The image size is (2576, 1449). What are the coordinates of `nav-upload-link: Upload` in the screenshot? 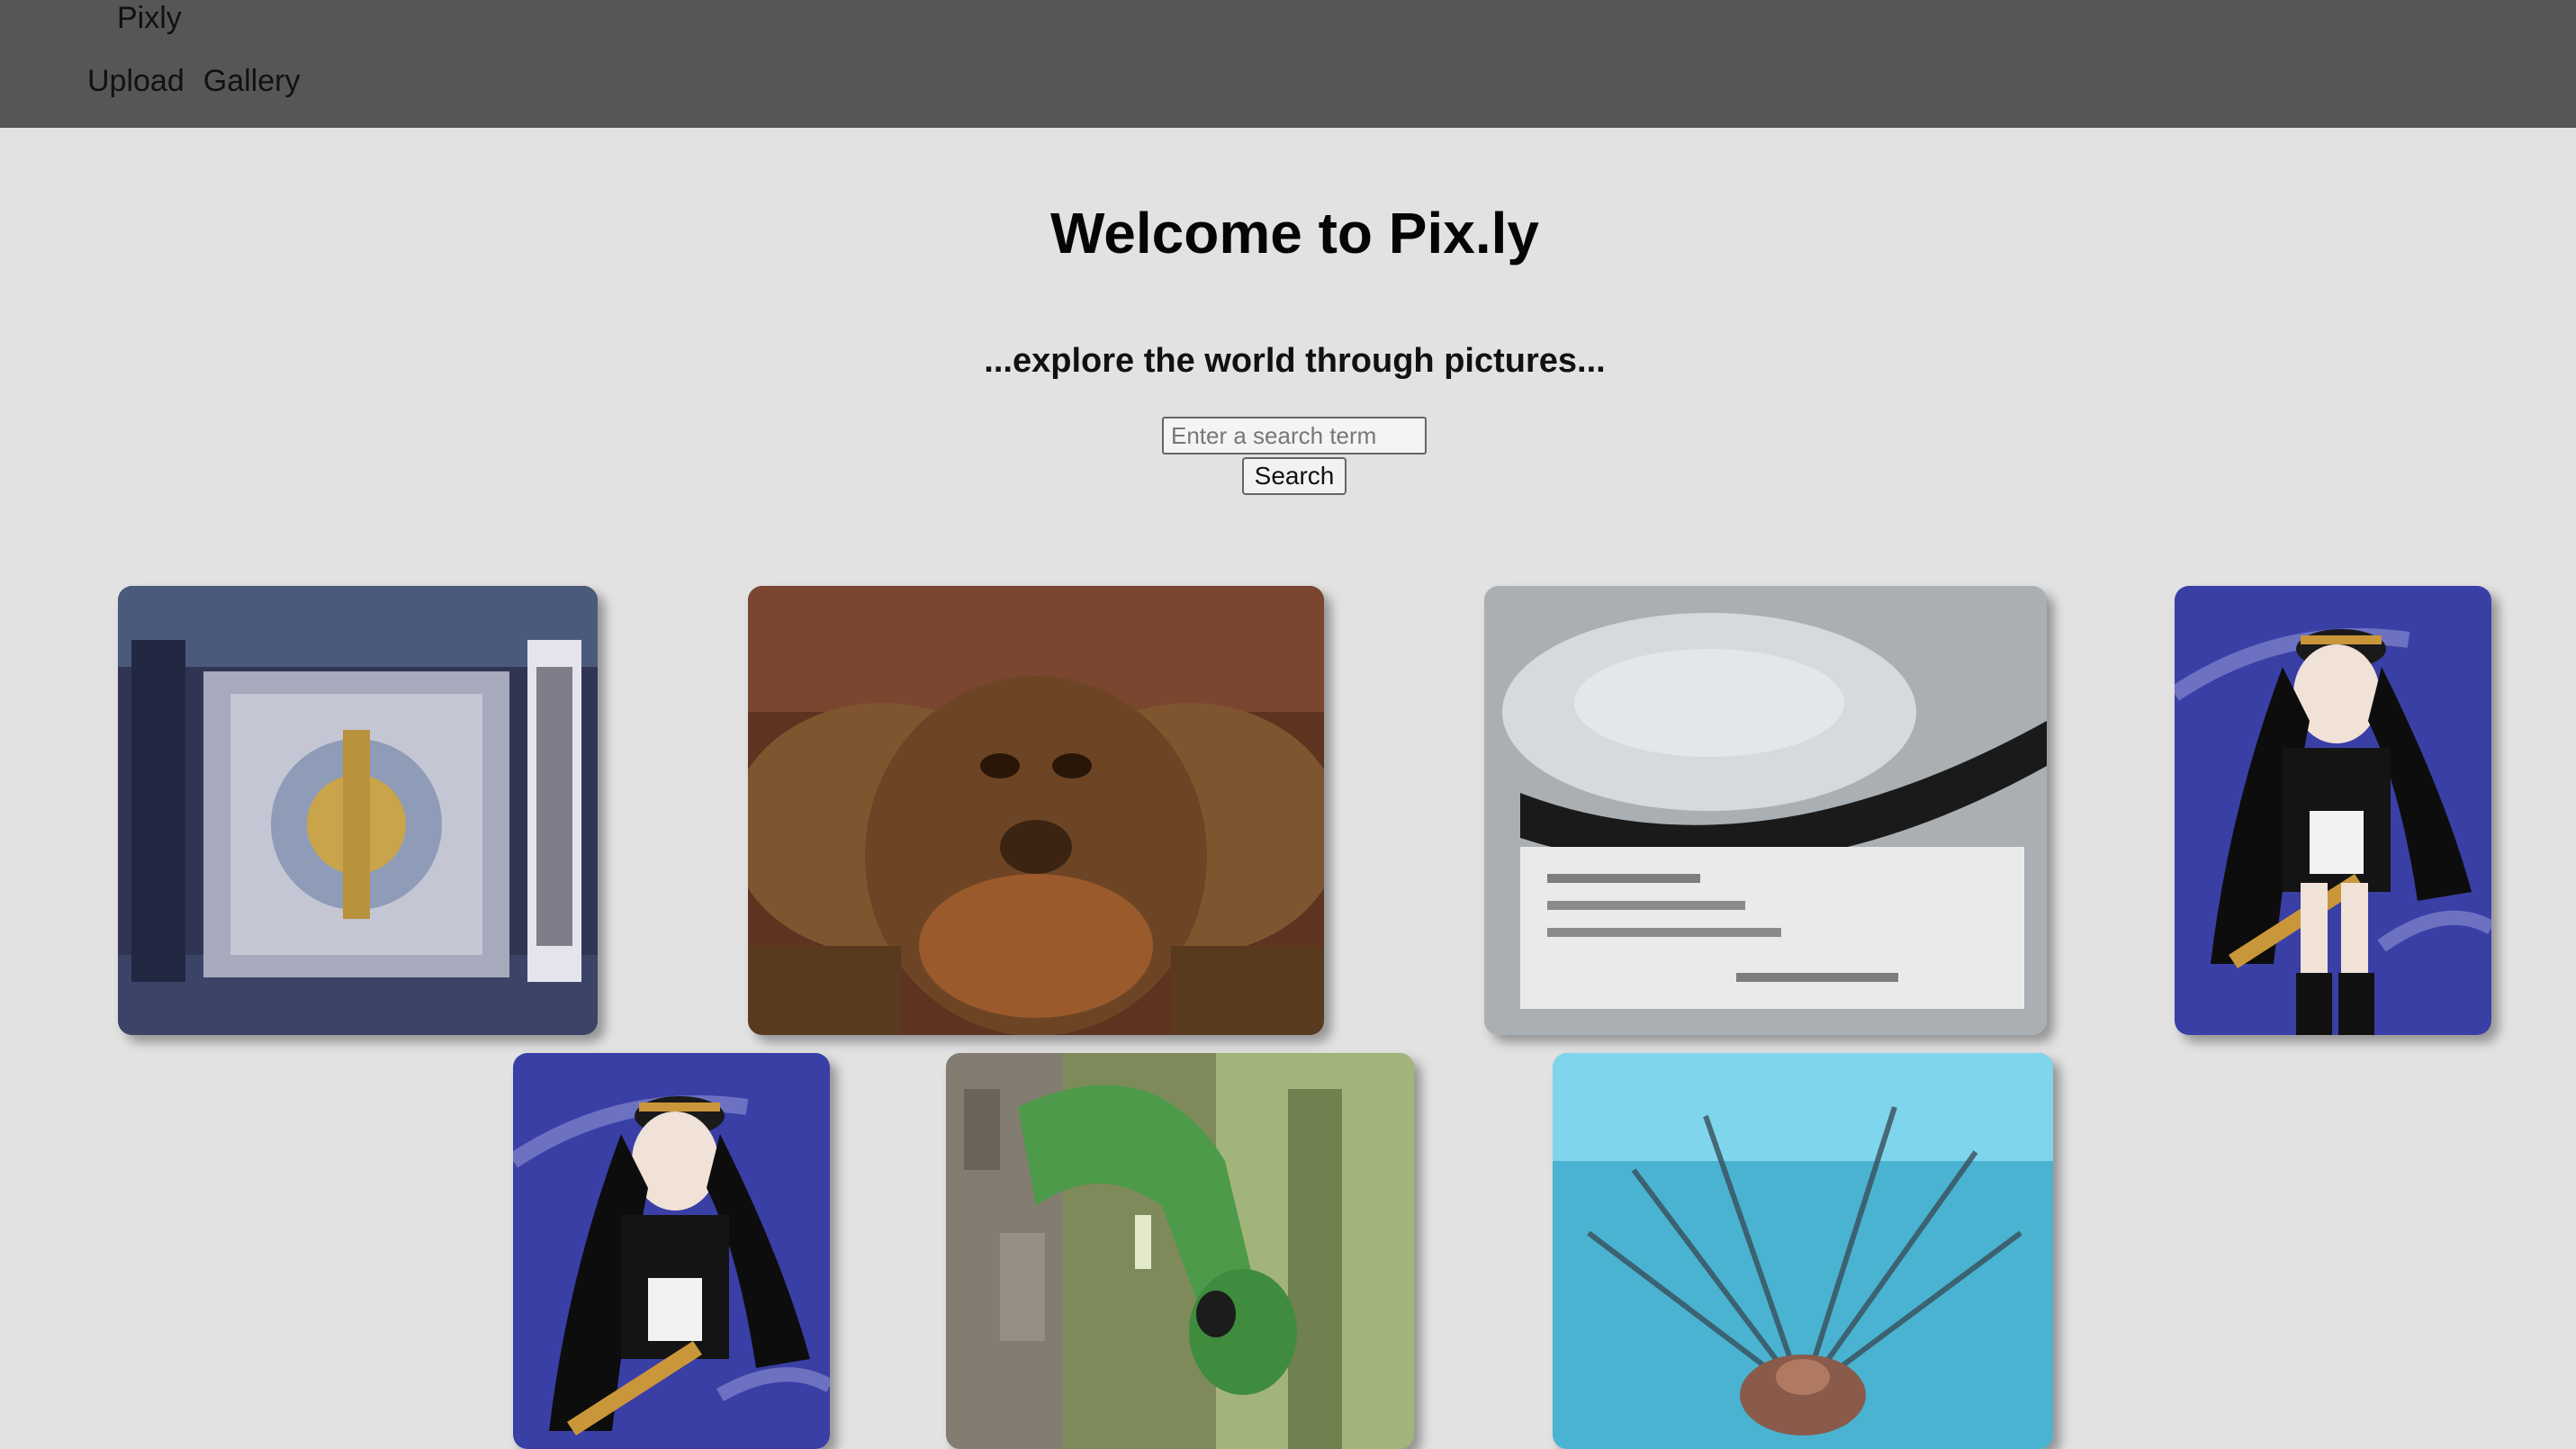 It's located at (136, 81).